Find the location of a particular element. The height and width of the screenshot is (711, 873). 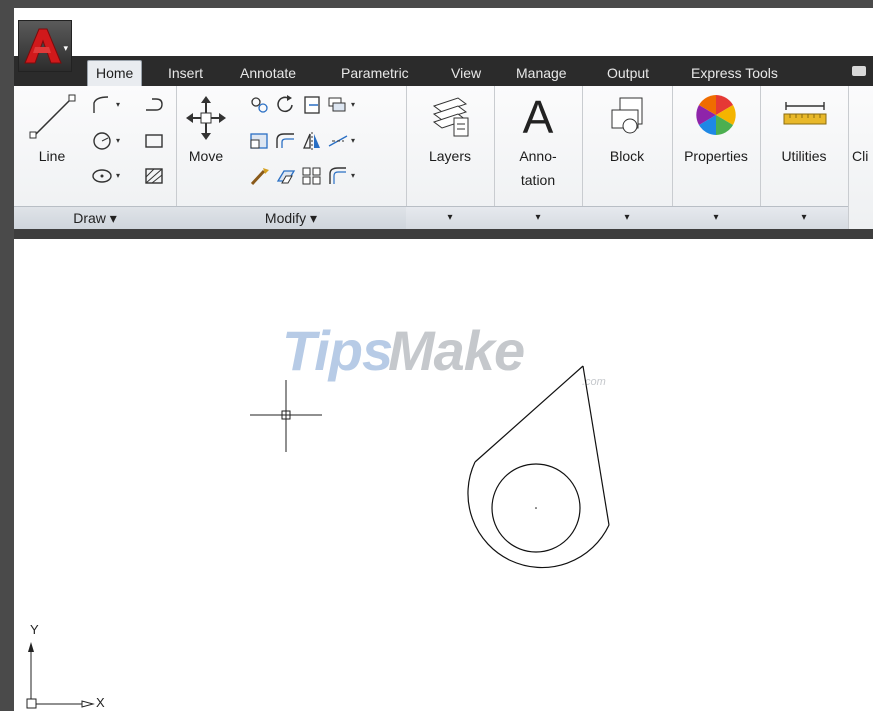

application-menu-button: ▾ is located at coordinates (45, 46).